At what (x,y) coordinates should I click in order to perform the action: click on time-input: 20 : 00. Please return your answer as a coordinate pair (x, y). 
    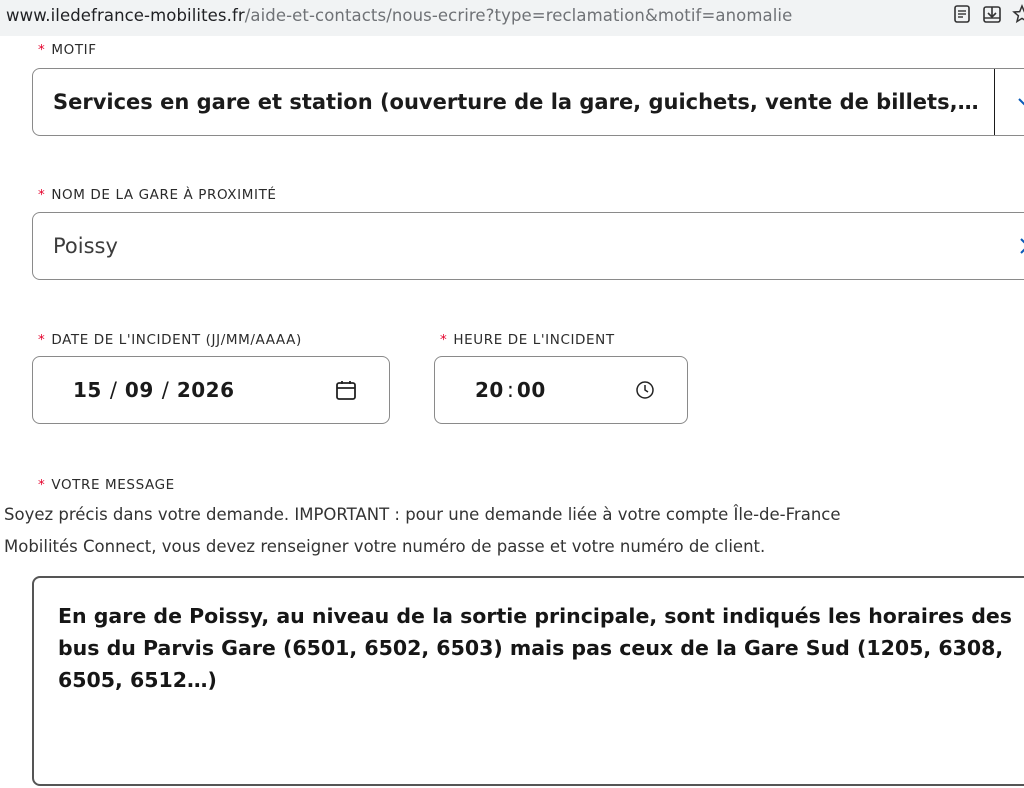
    Looking at the image, I should click on (561, 390).